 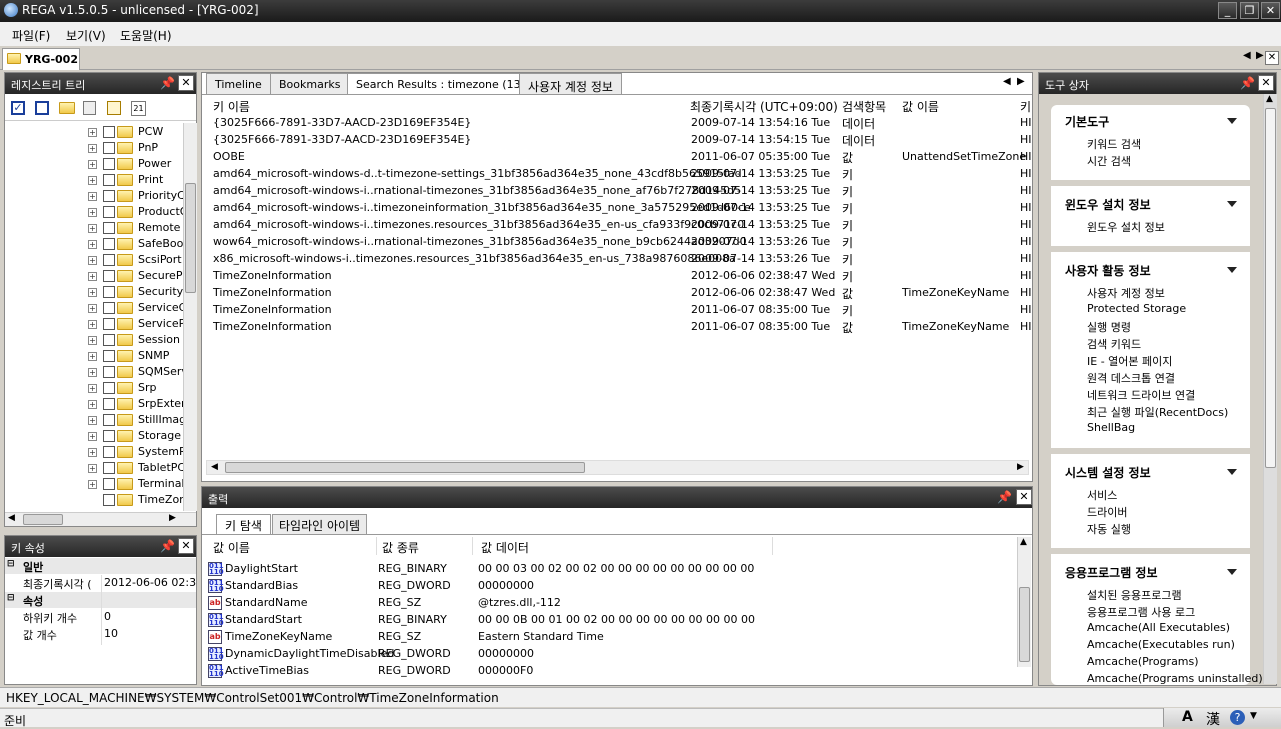 I want to click on tree-node: + Srp, so click(x=94, y=388).